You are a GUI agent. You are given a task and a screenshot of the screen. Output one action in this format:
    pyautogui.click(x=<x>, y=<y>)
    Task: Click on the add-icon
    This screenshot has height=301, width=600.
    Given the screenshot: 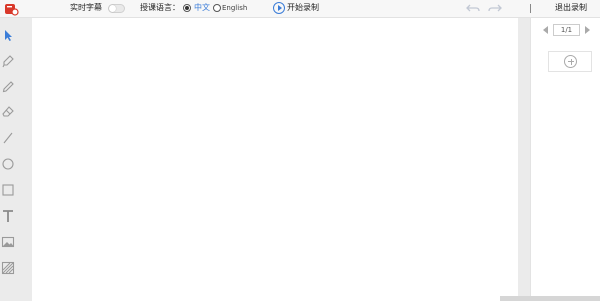 What is the action you would take?
    pyautogui.click(x=570, y=61)
    